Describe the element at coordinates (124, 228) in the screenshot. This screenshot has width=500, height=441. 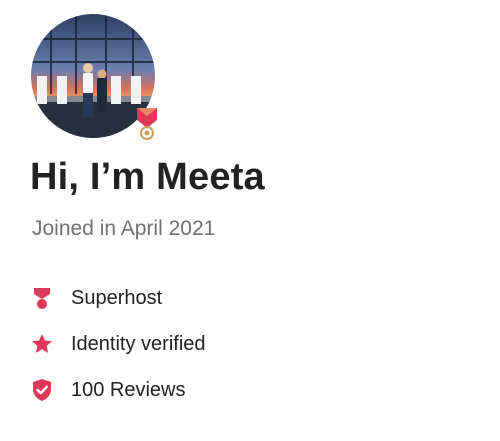
I see `profile-joined-date: Joined in April 2021` at that location.